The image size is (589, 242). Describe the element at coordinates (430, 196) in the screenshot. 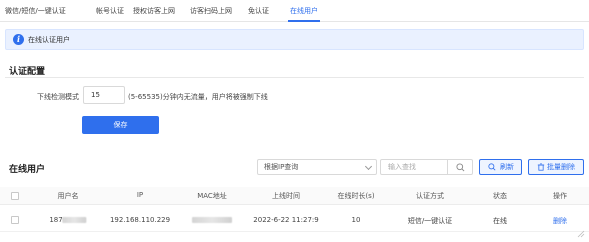

I see `column-header: 认证方式` at that location.